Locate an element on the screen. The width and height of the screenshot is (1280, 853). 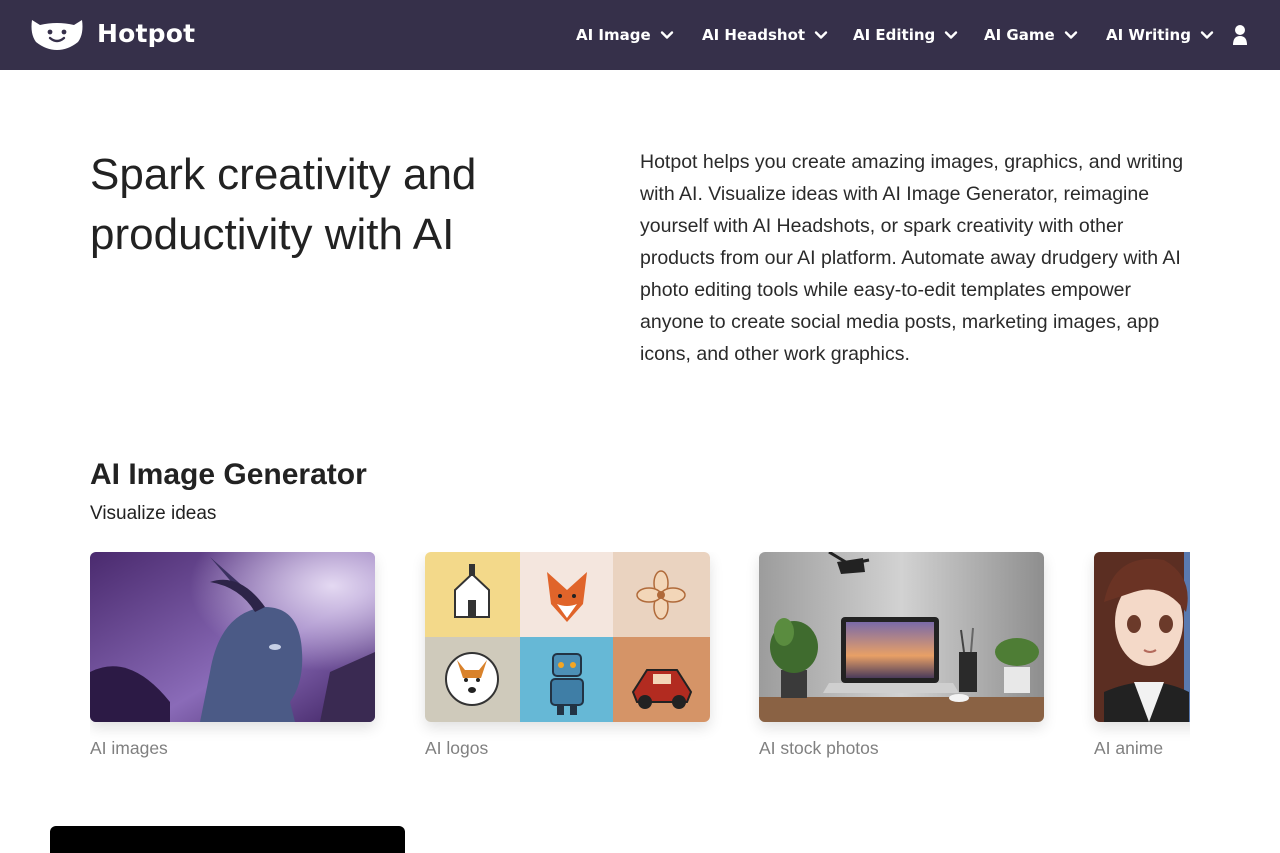
logo-grid-image is located at coordinates (567, 637).